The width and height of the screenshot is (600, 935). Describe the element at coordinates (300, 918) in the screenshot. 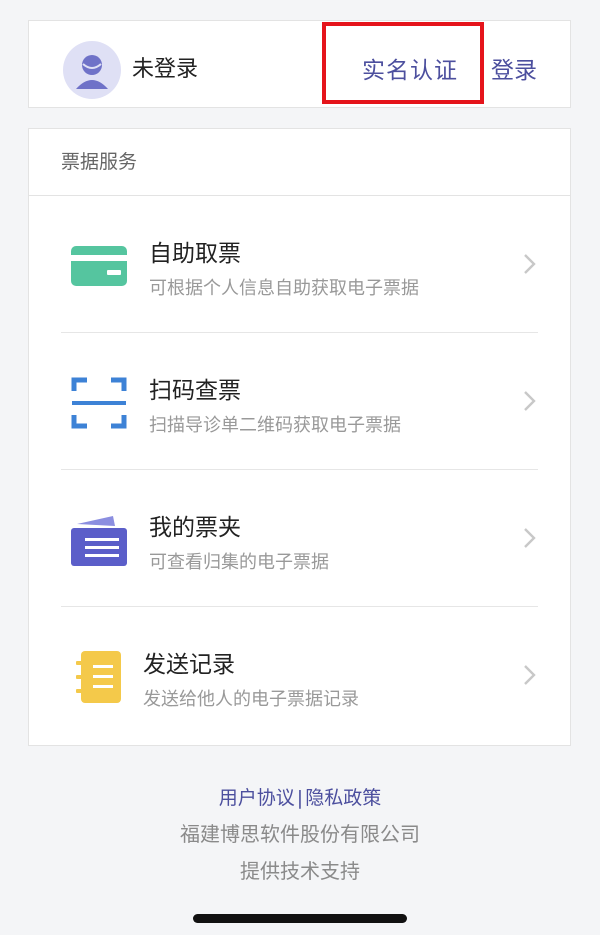

I see `home-indicator` at that location.